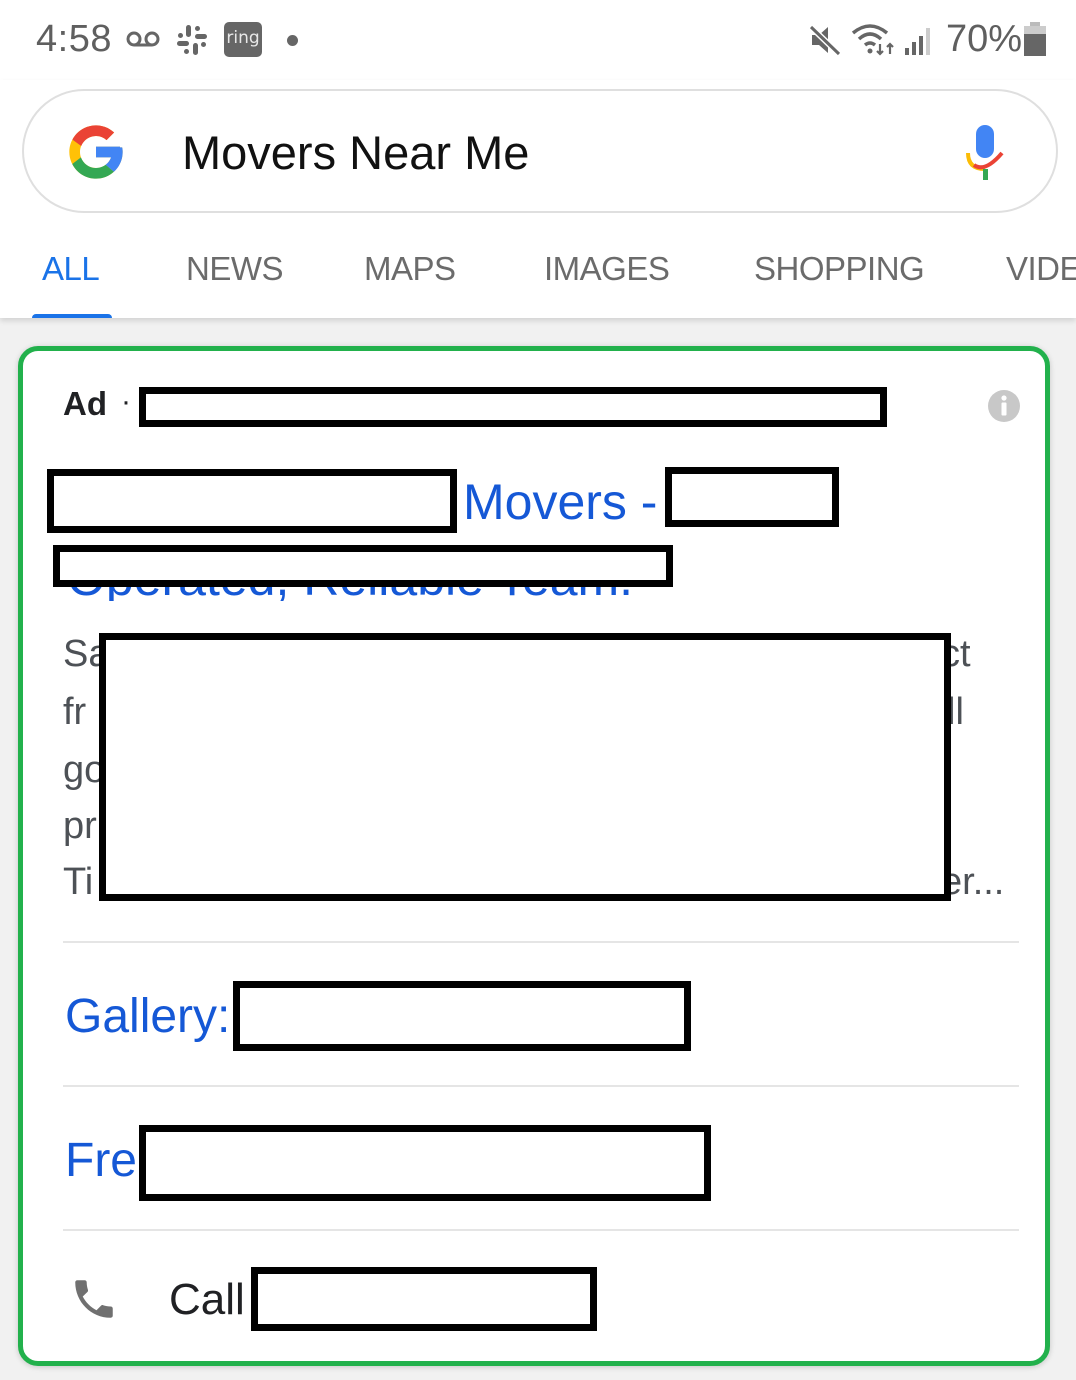  What do you see at coordinates (538, 279) in the screenshot?
I see `search-tabs: ALL NEWS MAPS IMAGES SHOPPING VIDE` at bounding box center [538, 279].